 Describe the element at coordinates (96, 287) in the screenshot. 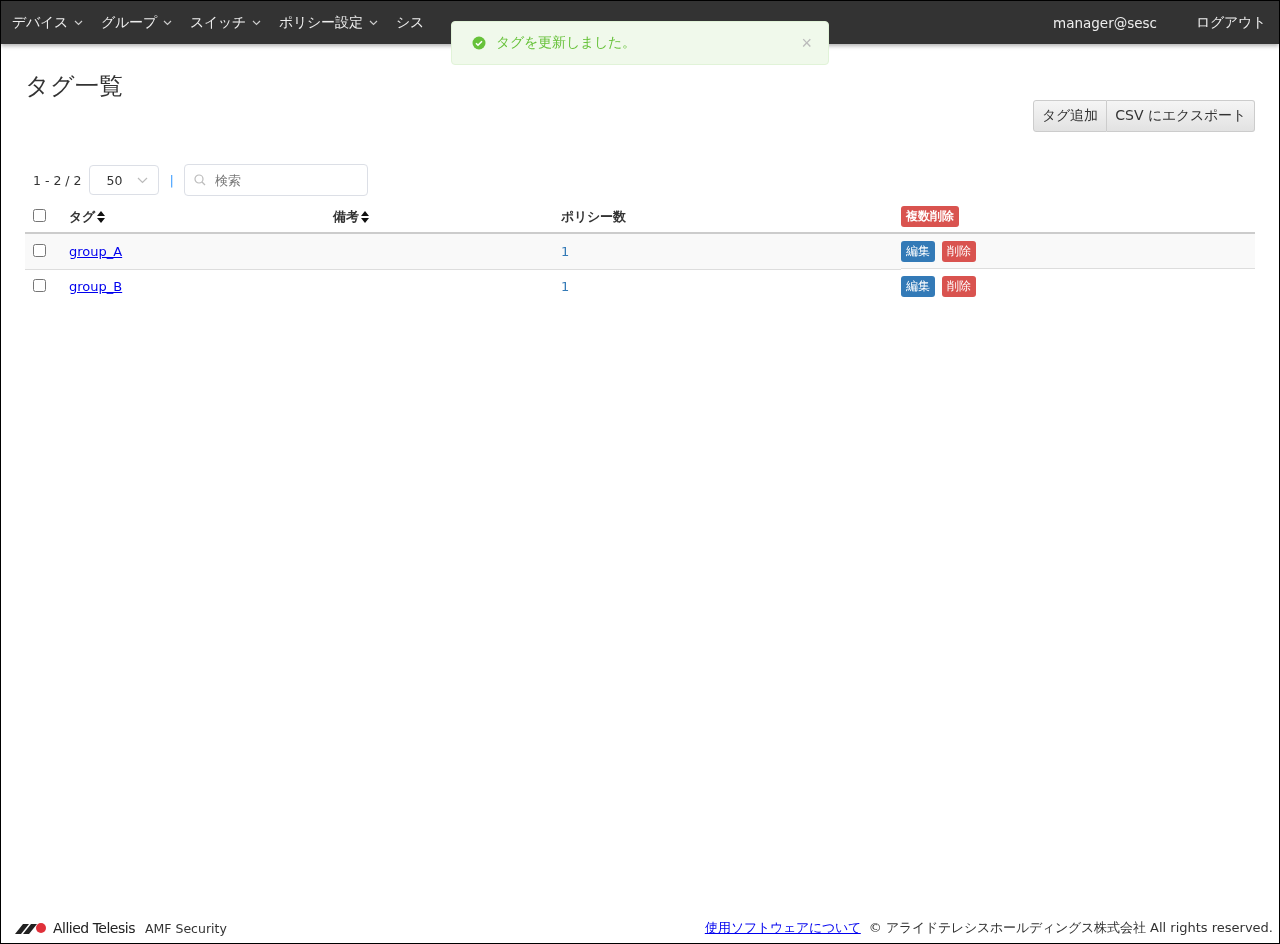

I see `tag-link: group_B` at that location.